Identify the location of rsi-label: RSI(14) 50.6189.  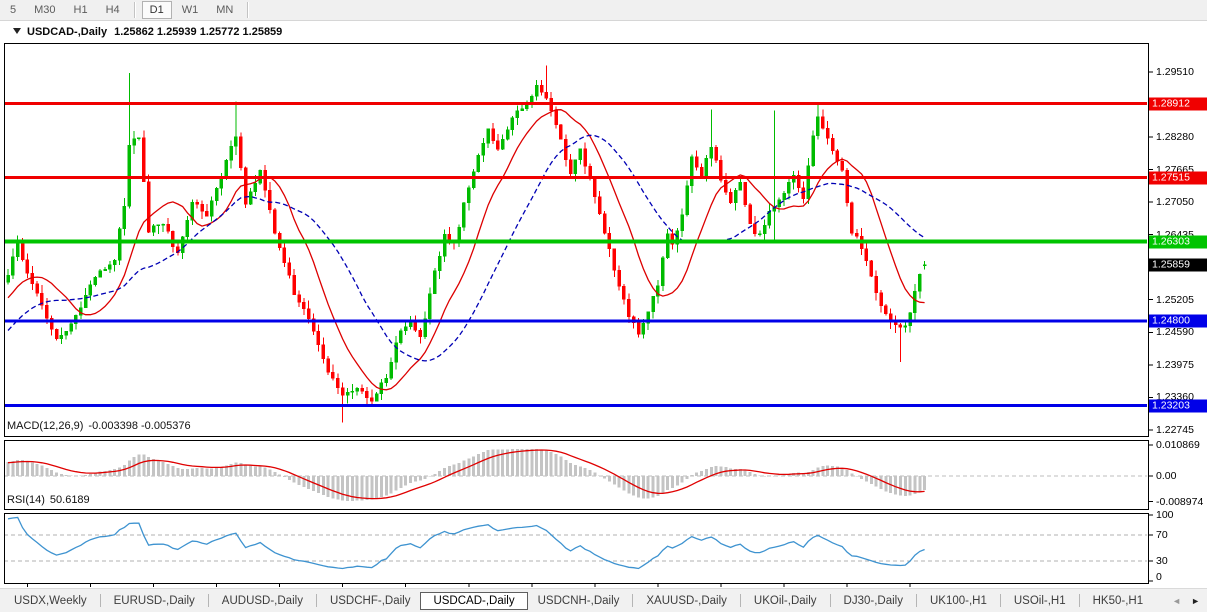
(48, 500).